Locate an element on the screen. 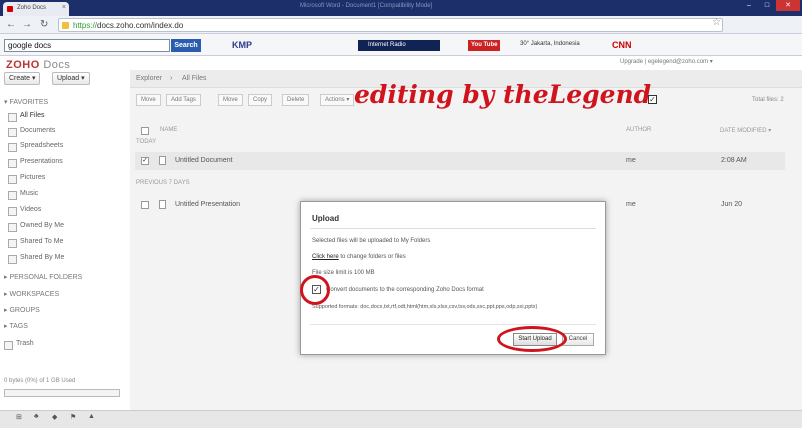 Image resolution: width=802 pixels, height=428 pixels. storage-usage-bar is located at coordinates (62, 393).